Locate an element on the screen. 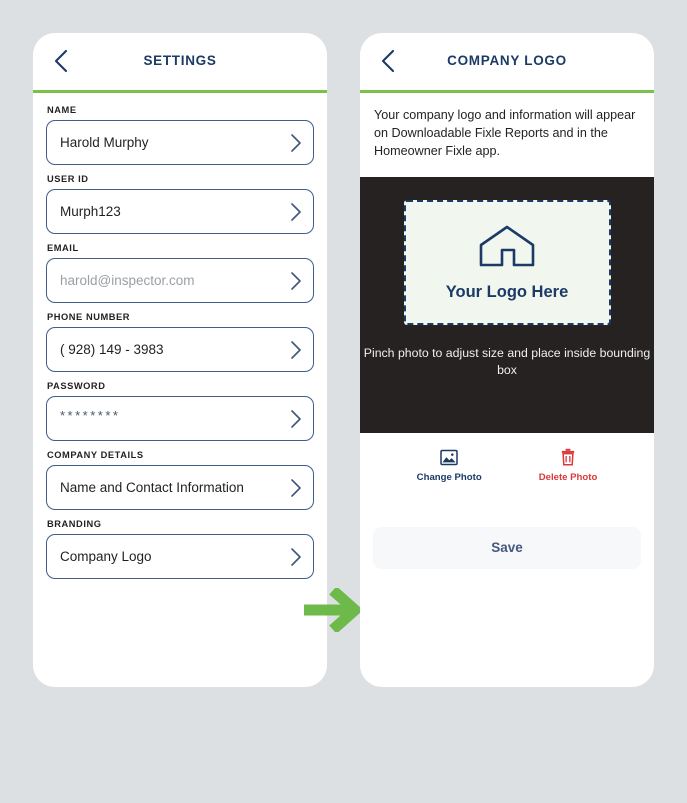  field-value: ******** is located at coordinates (90, 415).